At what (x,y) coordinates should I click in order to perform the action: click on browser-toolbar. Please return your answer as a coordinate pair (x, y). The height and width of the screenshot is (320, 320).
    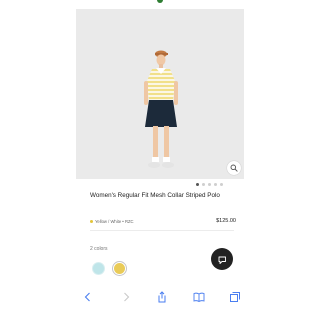
    Looking at the image, I should click on (160, 297).